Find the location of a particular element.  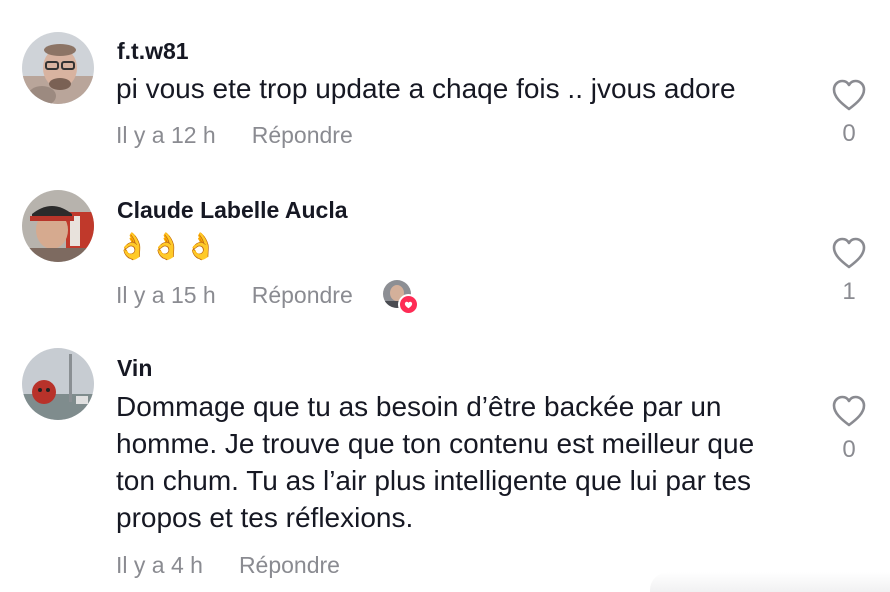

comment-username: Claude Labelle Aucla is located at coordinates (232, 210).